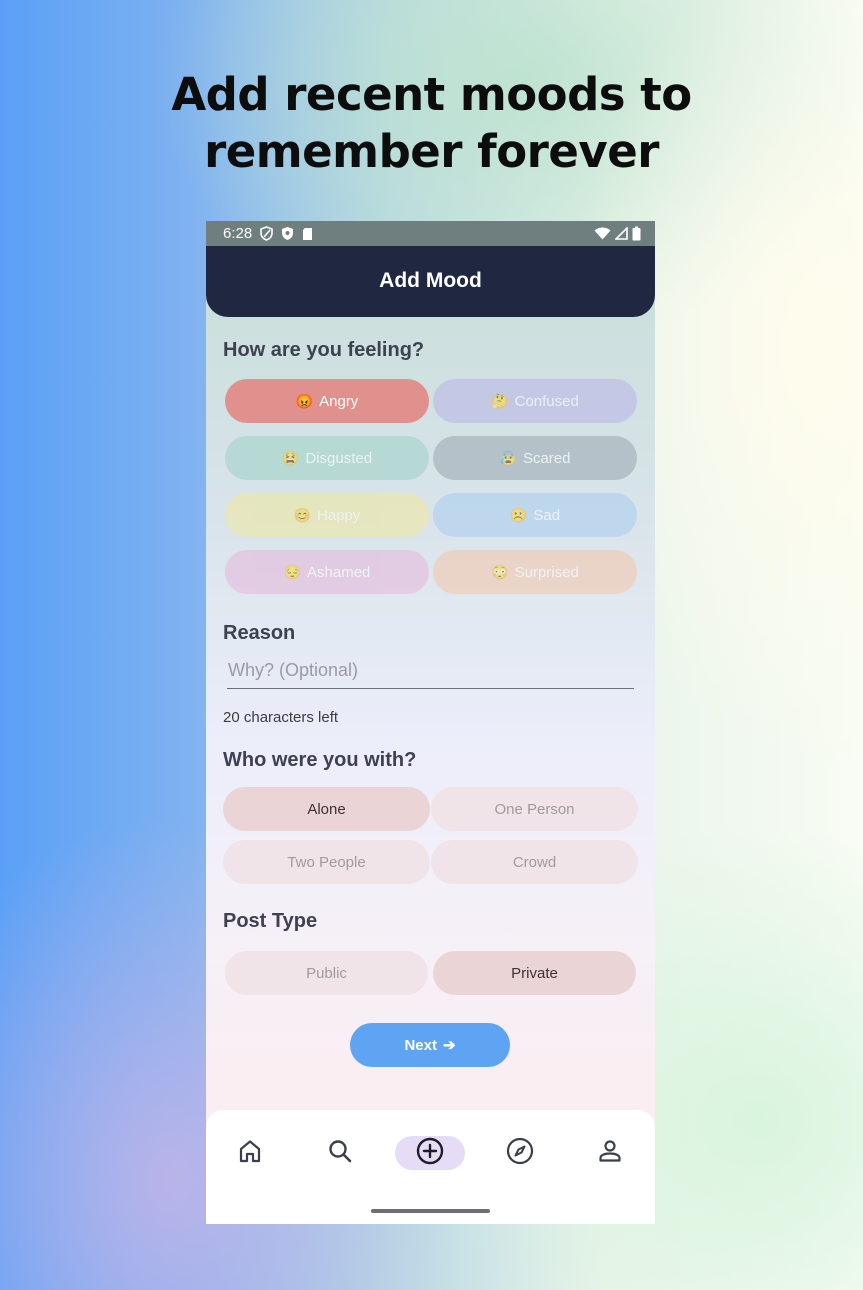 This screenshot has width=863, height=1290. I want to click on mood-chip-scared: 😰 Scared, so click(535, 458).